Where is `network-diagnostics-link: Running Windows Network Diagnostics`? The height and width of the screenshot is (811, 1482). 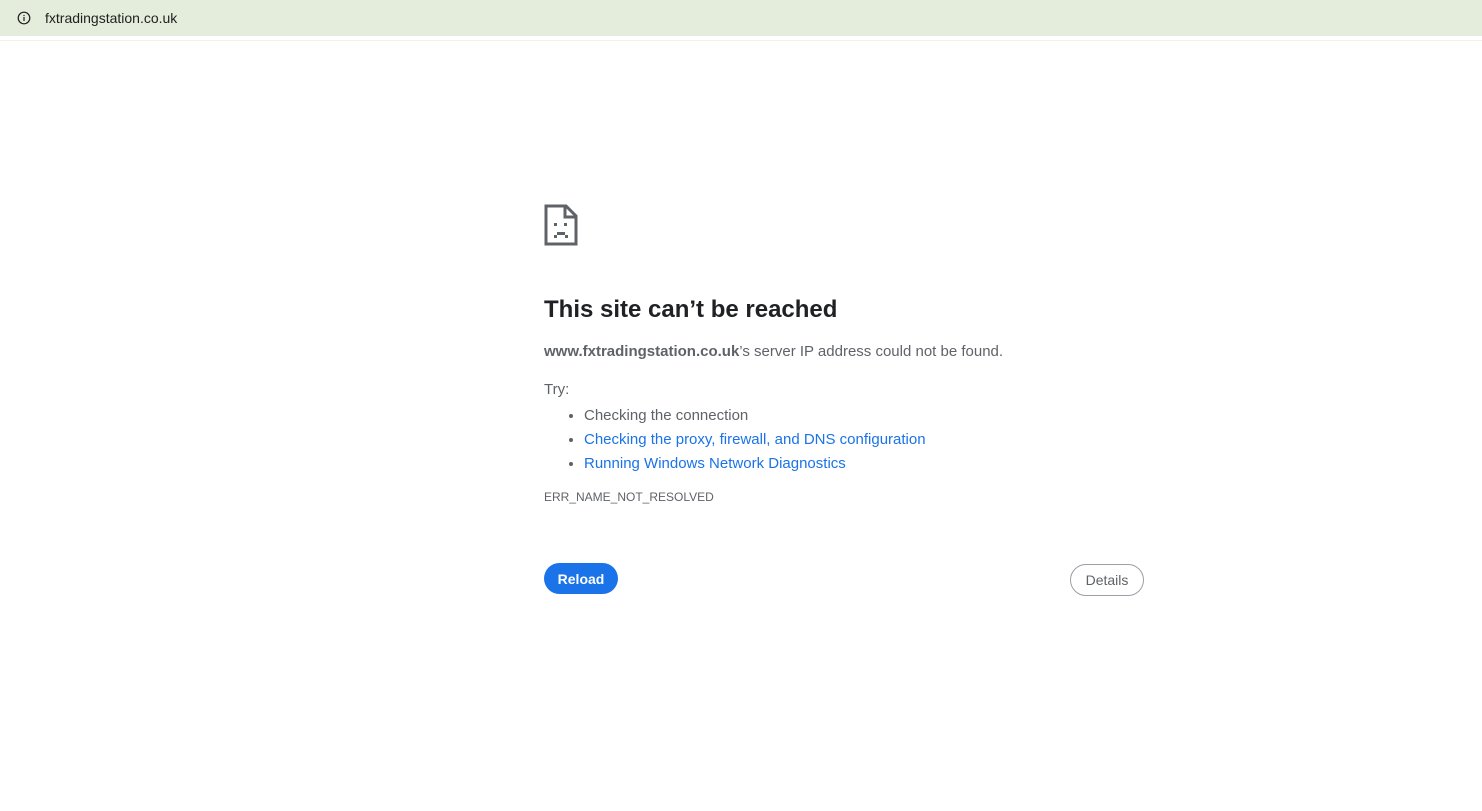 network-diagnostics-link: Running Windows Network Diagnostics is located at coordinates (715, 463).